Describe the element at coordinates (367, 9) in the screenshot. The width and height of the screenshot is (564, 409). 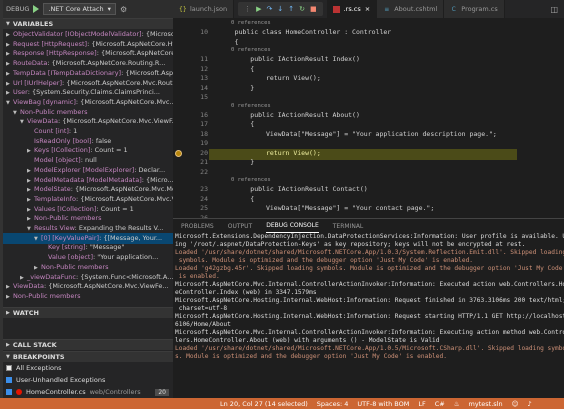
I see `close-icon: ×` at that location.